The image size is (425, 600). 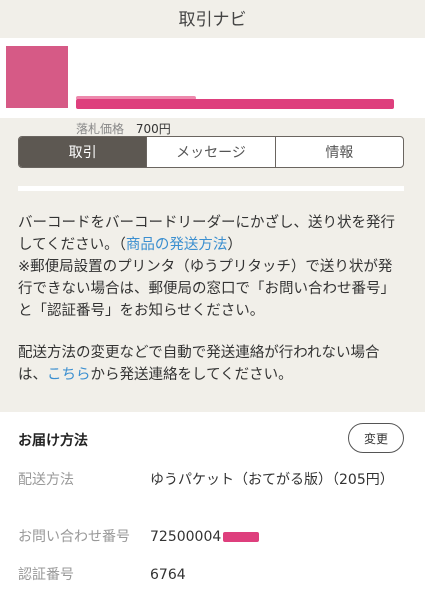 I want to click on item-title-redaction, so click(x=235, y=104).